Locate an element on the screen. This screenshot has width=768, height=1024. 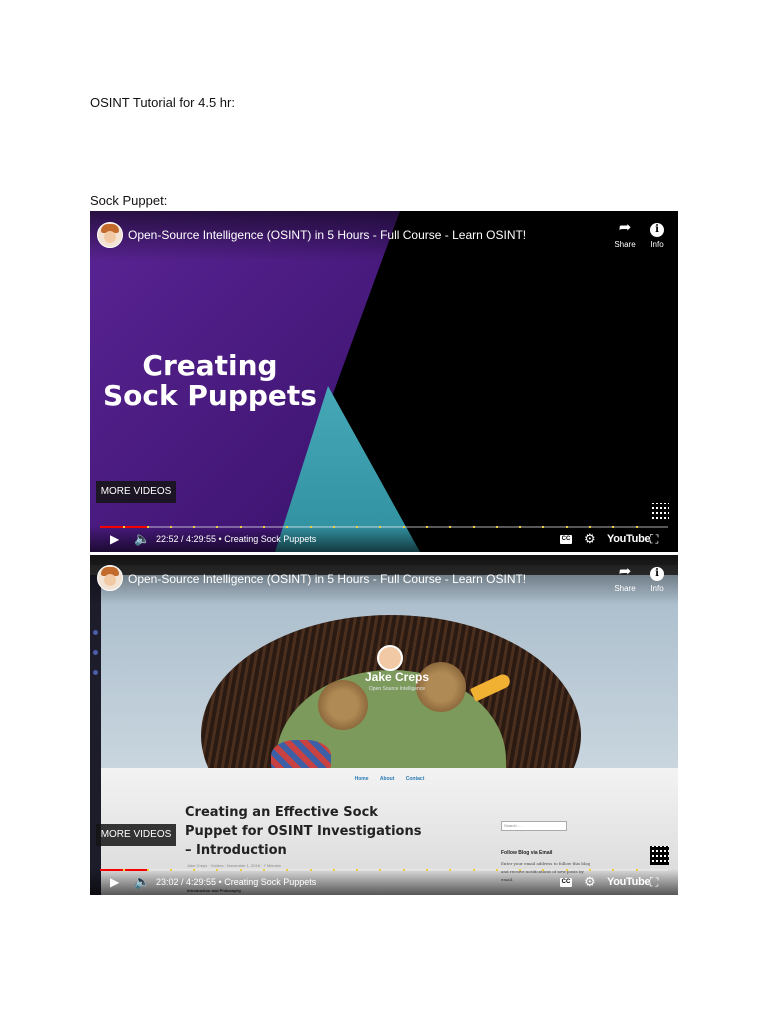
time-display: 23:02 / 4:29:55 • Creating Sock Puppets is located at coordinates (236, 882).